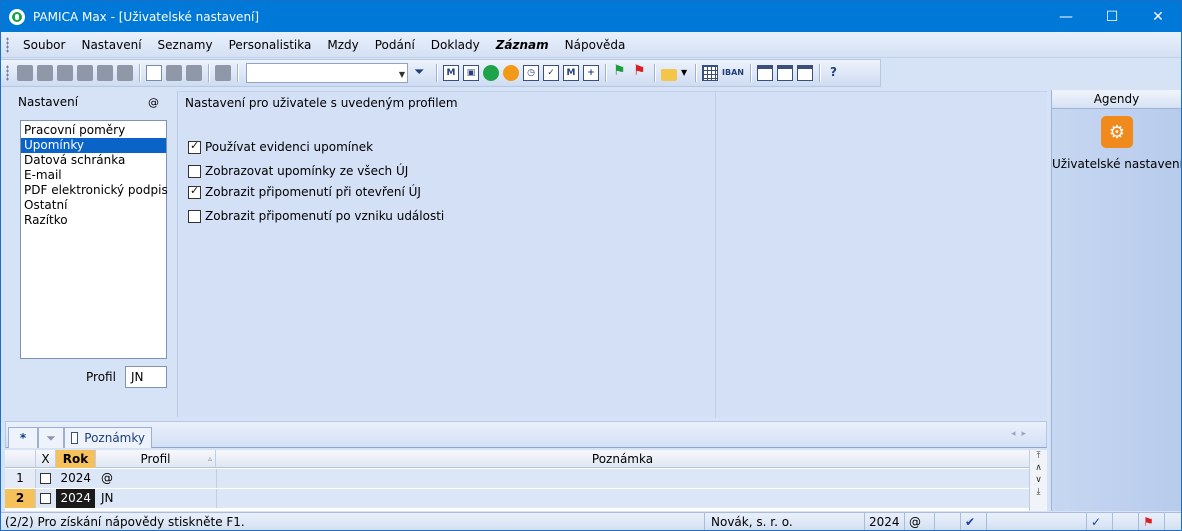  What do you see at coordinates (455, 45) in the screenshot?
I see `menu-doklady: Doklady` at bounding box center [455, 45].